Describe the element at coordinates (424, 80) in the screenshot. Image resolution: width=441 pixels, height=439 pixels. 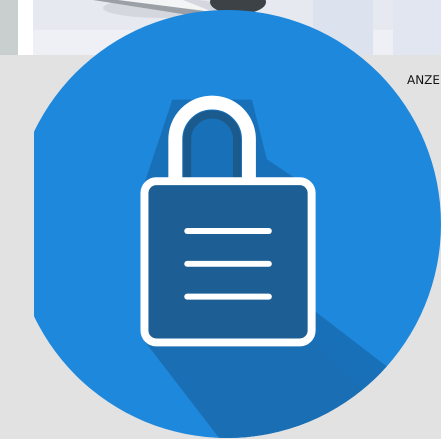
I see `heading-text: ANZE` at that location.